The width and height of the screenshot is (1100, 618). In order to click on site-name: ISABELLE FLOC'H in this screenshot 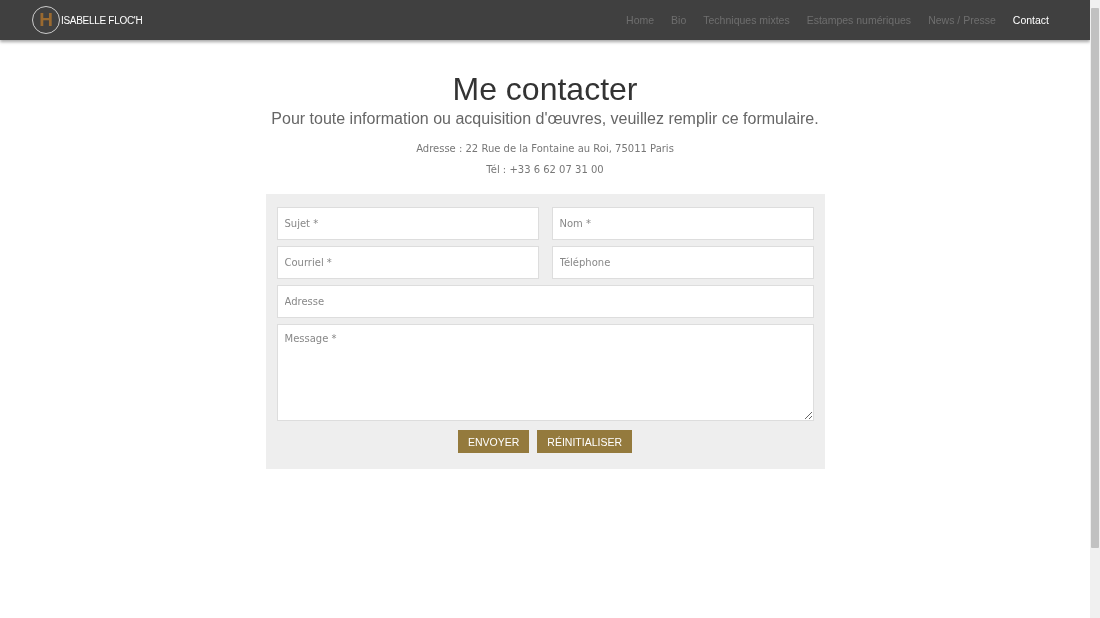, I will do `click(102, 20)`.